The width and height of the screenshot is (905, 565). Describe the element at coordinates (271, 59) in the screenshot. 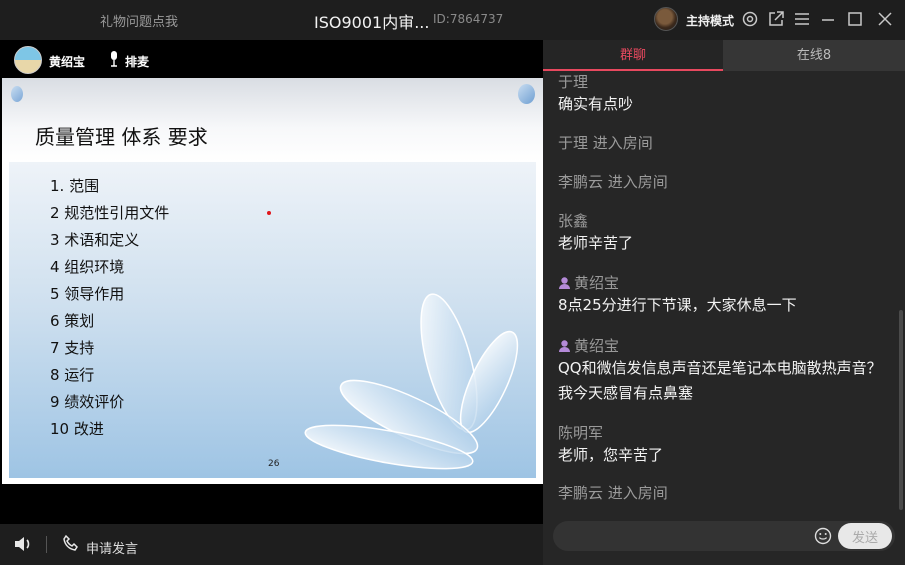

I see `presenter-bar: 黄绍宝 排麦` at that location.